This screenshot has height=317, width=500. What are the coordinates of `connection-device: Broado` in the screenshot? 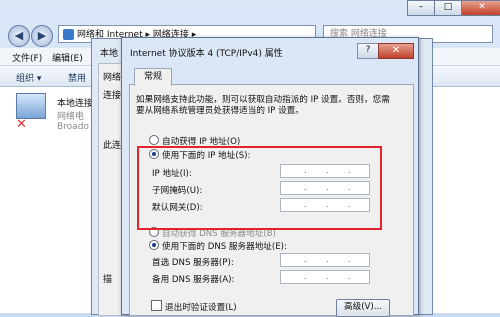 It's located at (73, 127).